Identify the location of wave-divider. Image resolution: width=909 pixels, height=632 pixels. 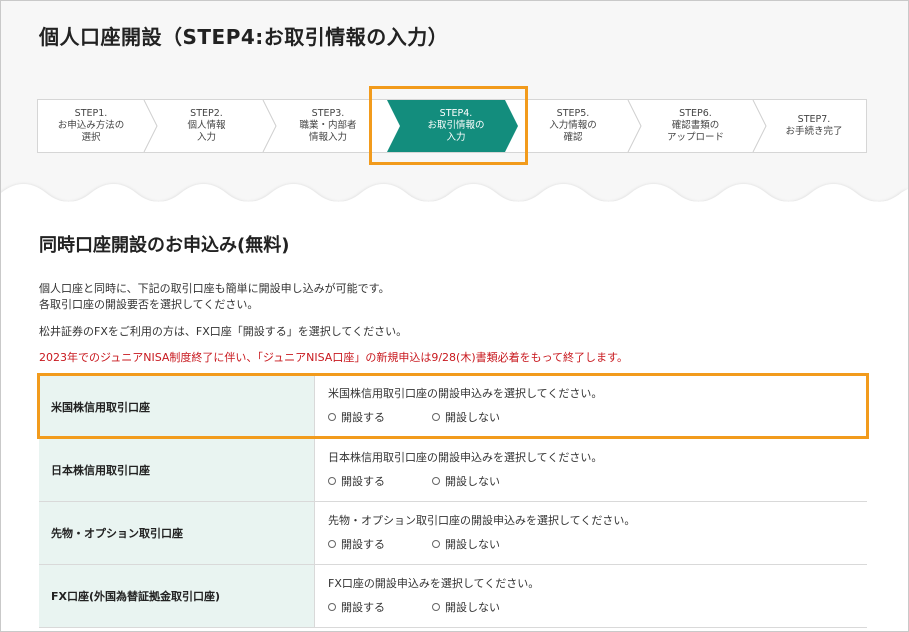
(454, 202).